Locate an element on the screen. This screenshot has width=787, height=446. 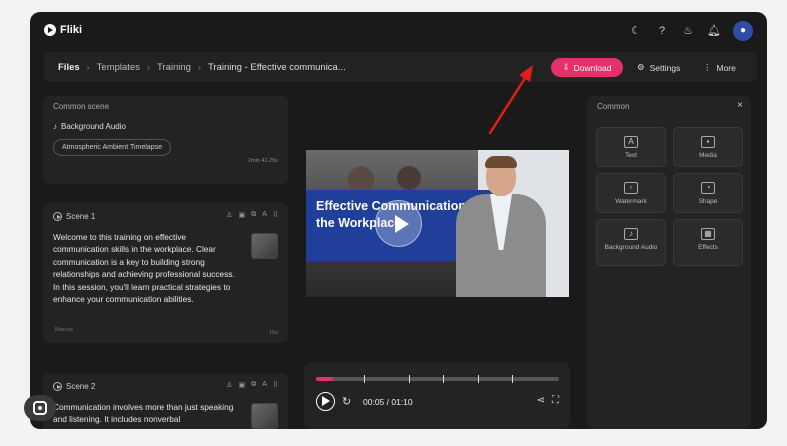
timeline-track is located at coordinates (437, 379).